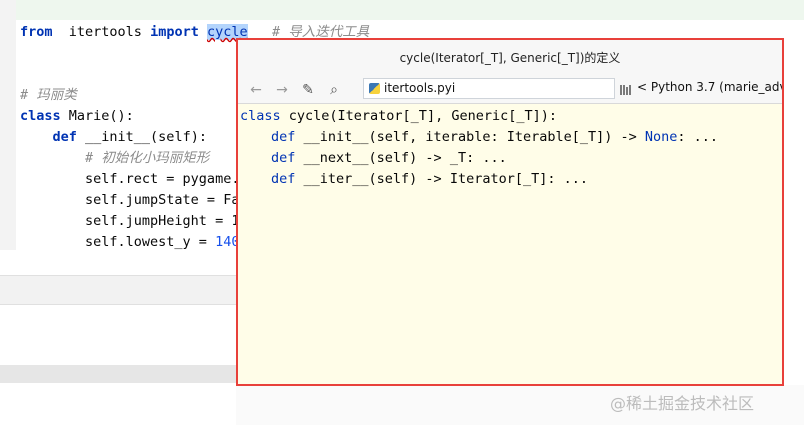 This screenshot has width=804, height=425. I want to click on code-token: self.jumpHeight = 1, so click(130, 221).